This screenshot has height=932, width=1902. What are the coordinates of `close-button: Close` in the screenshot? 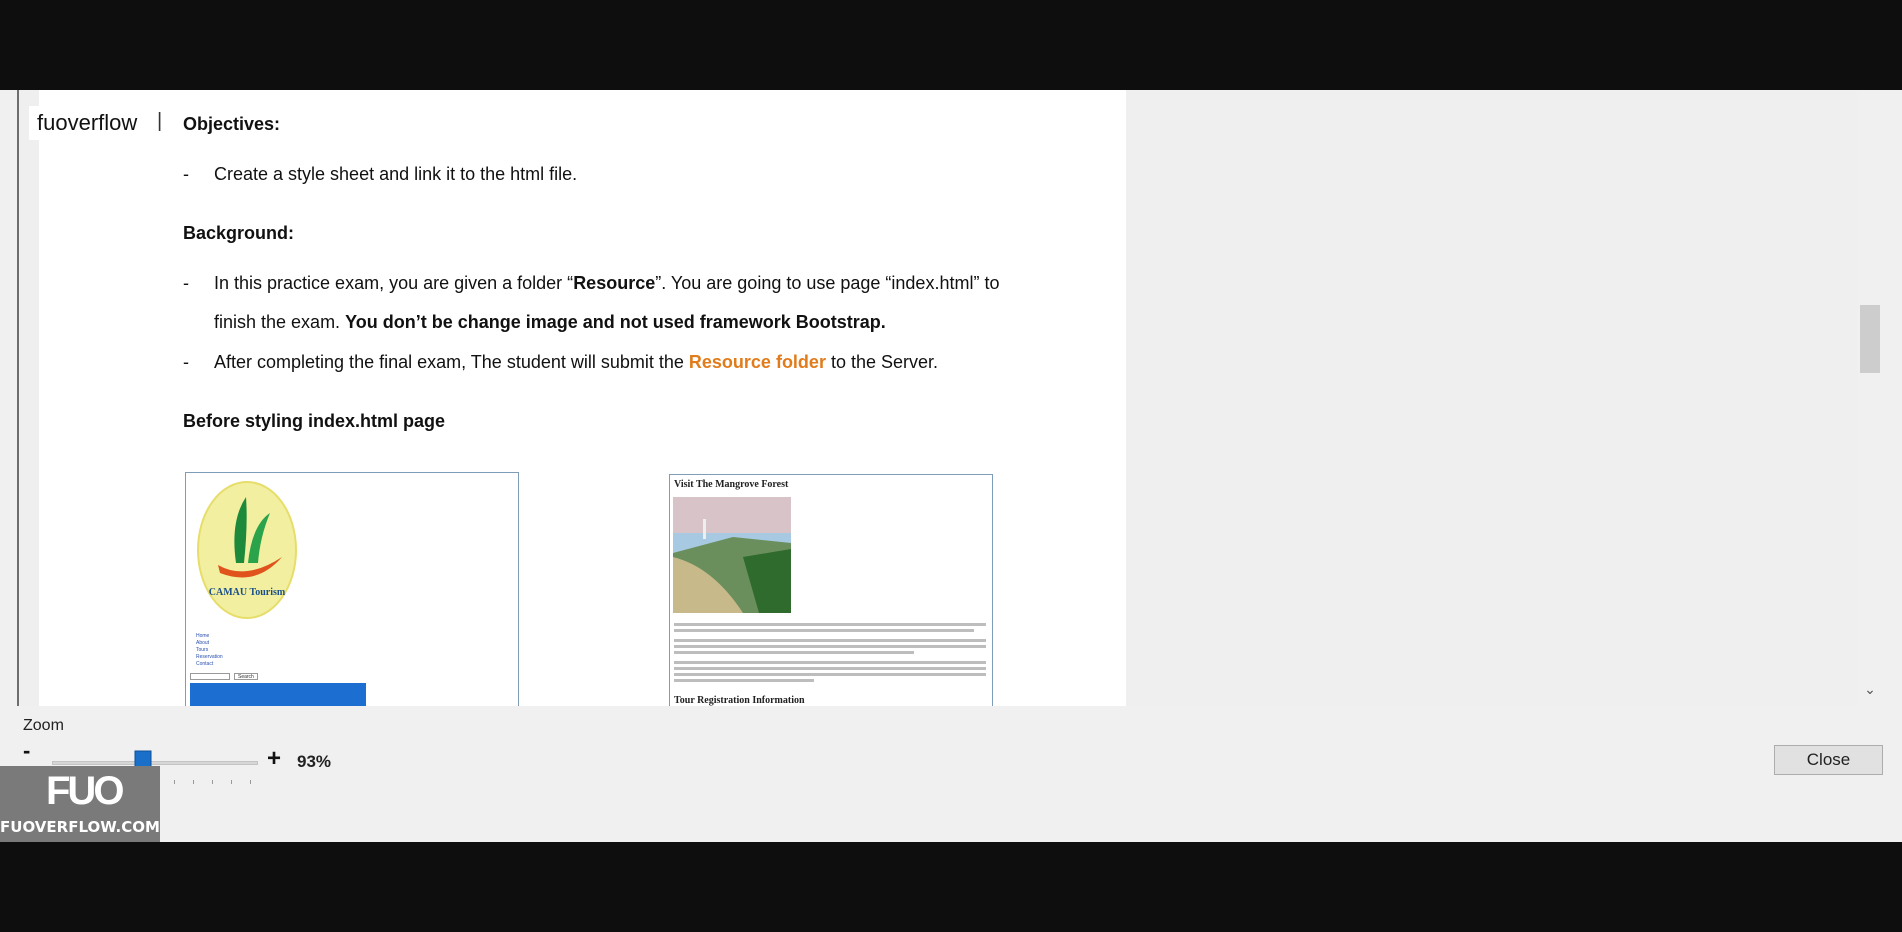 It's located at (1828, 760).